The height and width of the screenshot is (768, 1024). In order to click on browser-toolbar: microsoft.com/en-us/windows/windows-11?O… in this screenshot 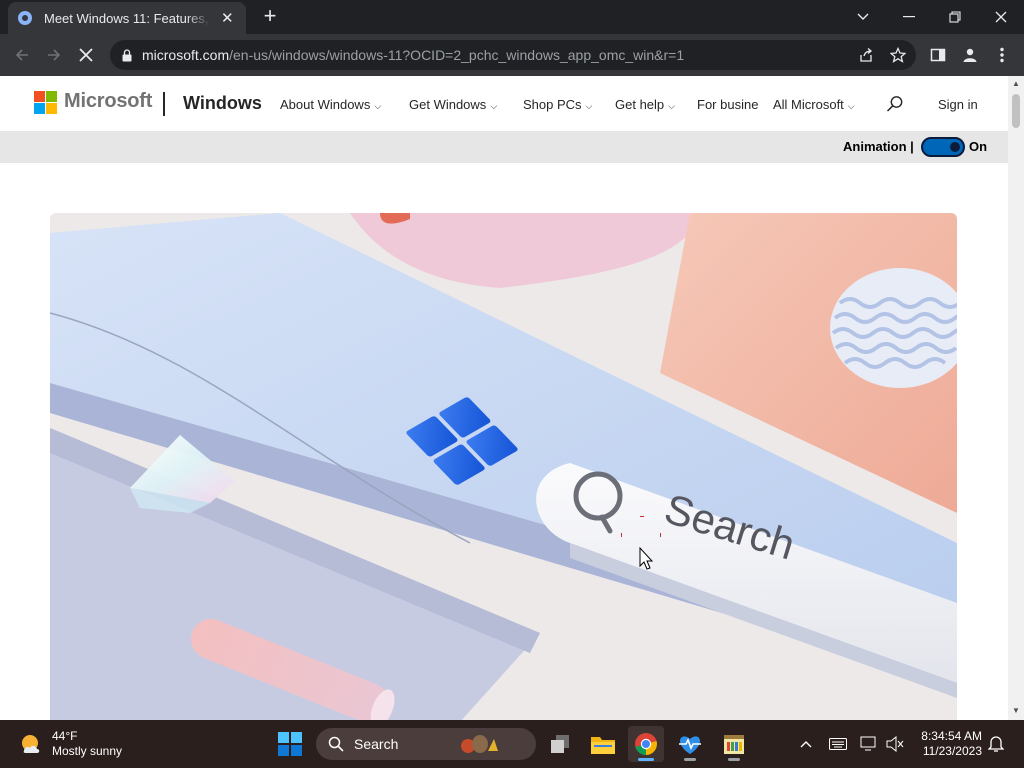, I will do `click(512, 55)`.